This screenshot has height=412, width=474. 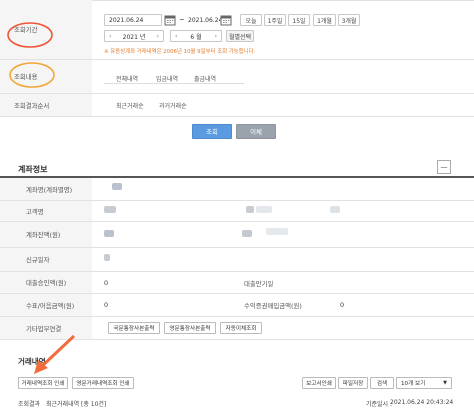 I want to click on auto-transfer-button: 자동이체조회, so click(x=241, y=328).